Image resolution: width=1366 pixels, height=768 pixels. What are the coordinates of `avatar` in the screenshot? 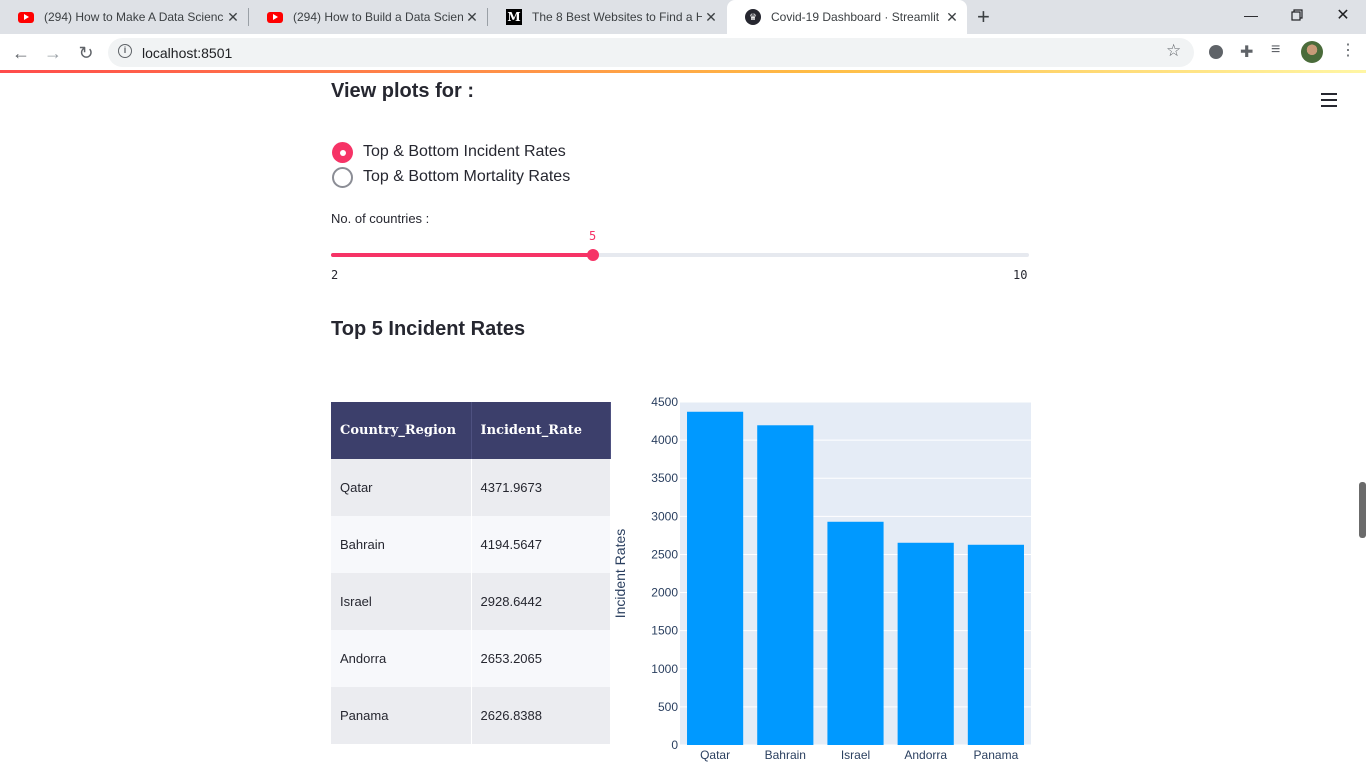 It's located at (1312, 52).